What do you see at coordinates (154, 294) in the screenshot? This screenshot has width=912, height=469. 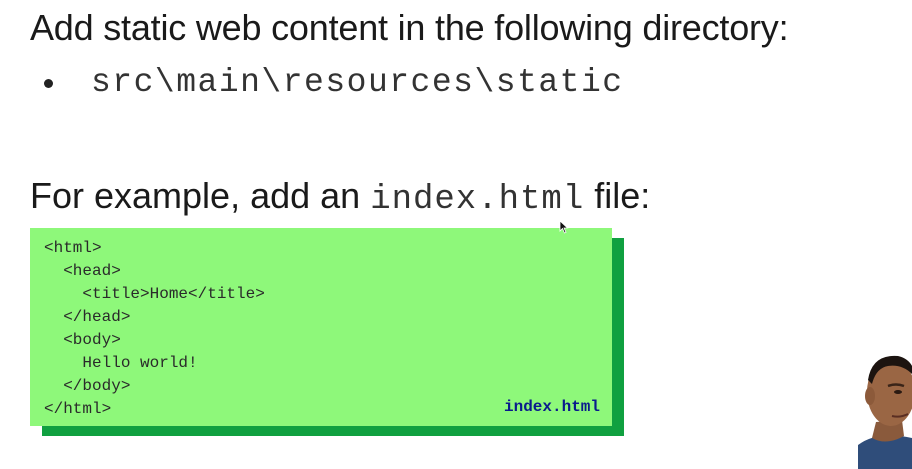 I see `code-line: <title>Home</title>` at bounding box center [154, 294].